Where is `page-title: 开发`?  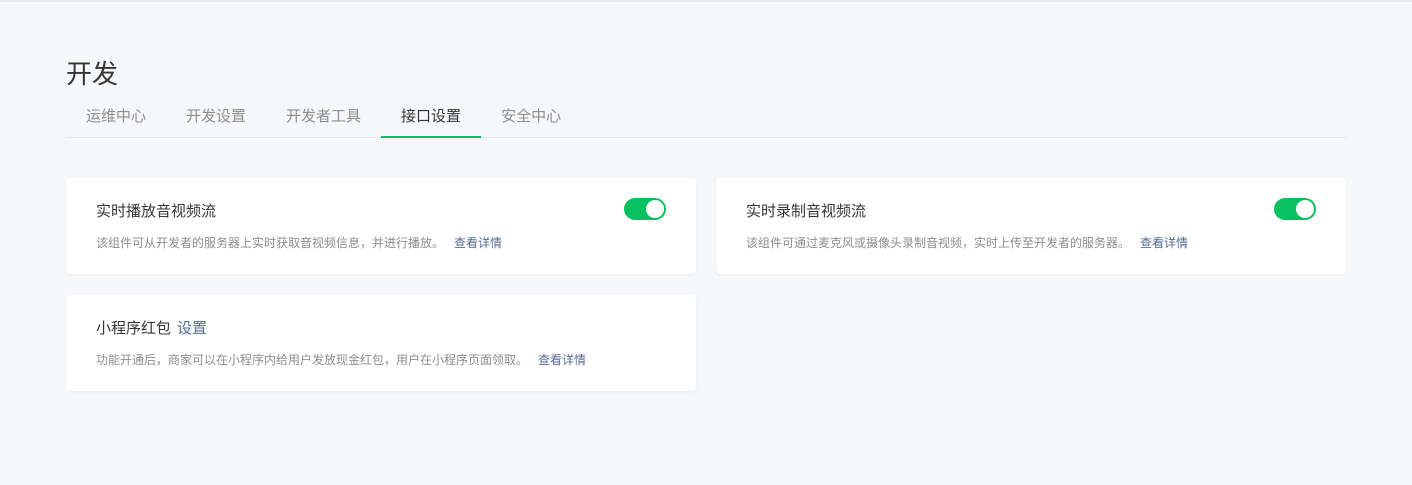
page-title: 开发 is located at coordinates (92, 75).